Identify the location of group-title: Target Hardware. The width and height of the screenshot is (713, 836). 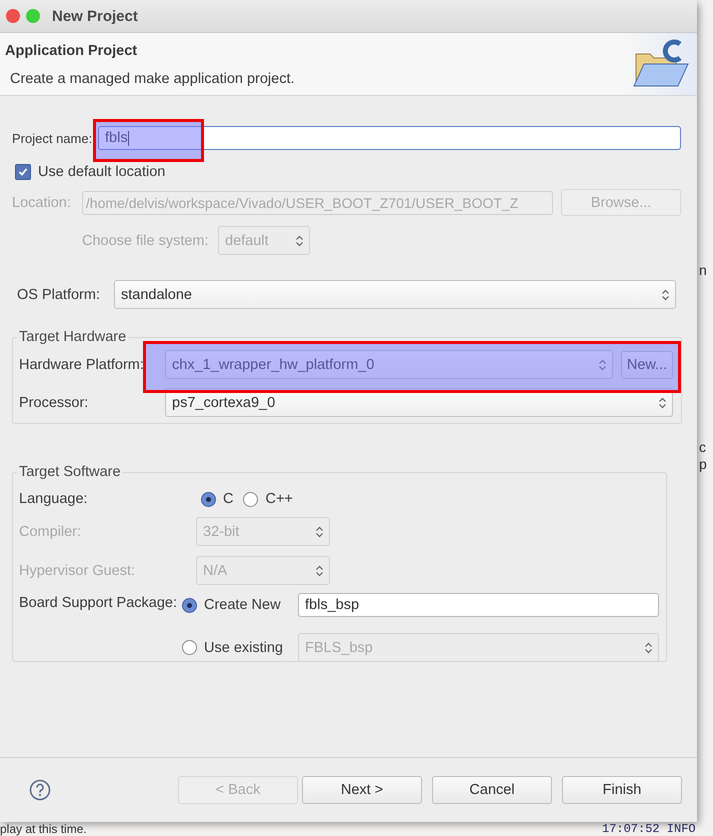
(72, 337).